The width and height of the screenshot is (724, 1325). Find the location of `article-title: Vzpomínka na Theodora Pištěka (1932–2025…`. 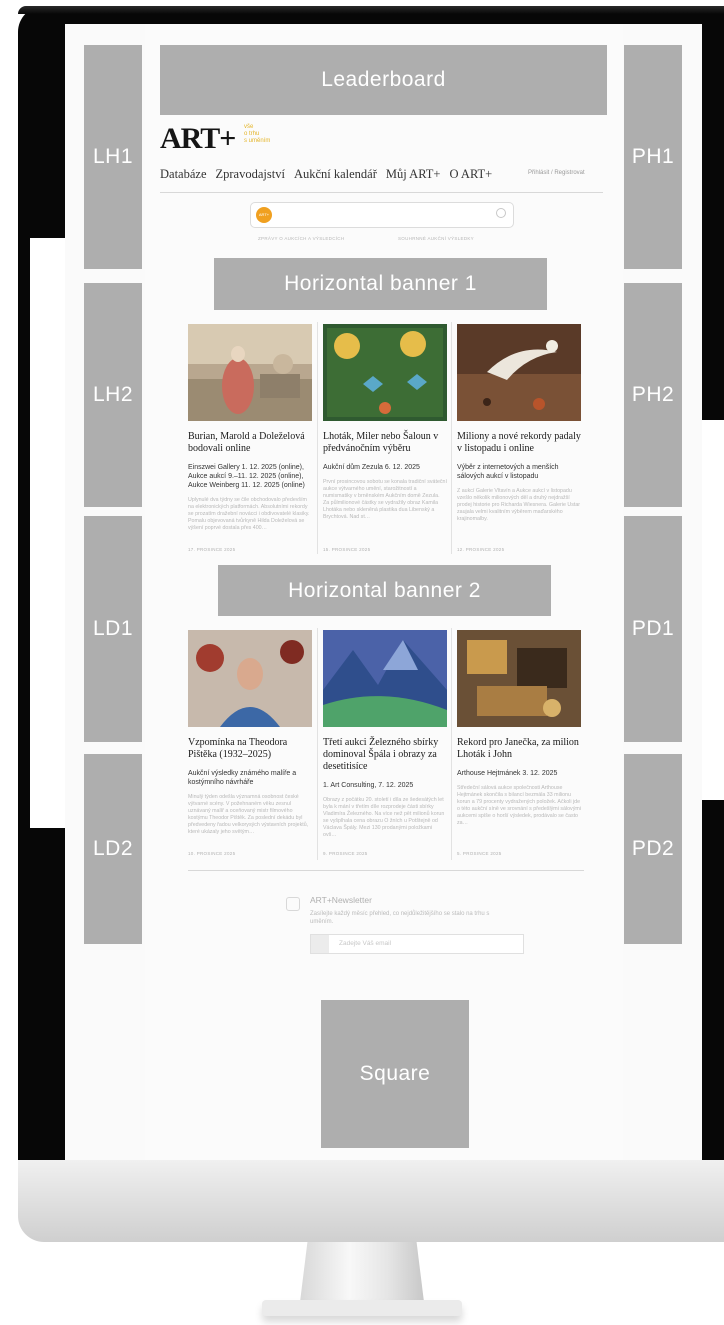

article-title: Vzpomínka na Theodora Pištěka (1932–2025… is located at coordinates (250, 749).